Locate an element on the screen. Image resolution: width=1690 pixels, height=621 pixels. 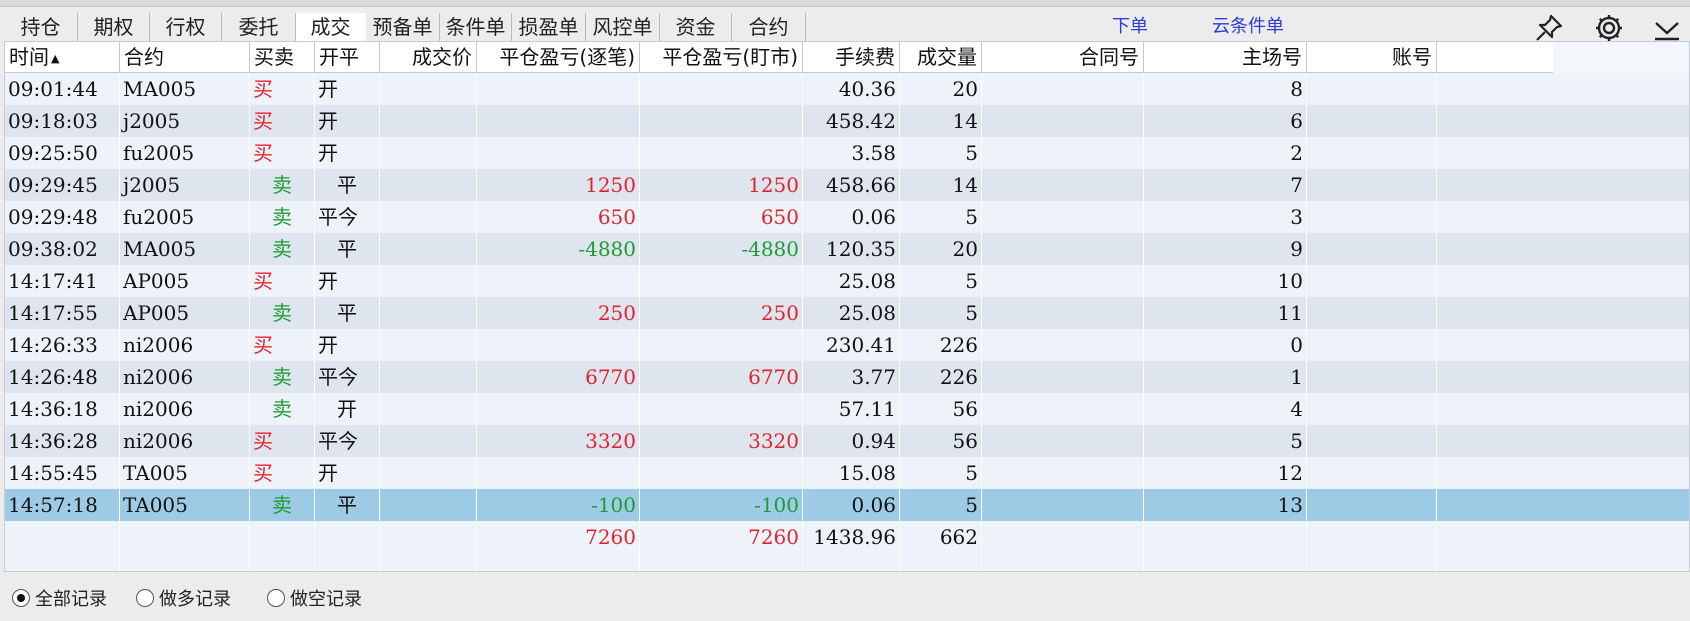
cell-qty: 56 is located at coordinates (941, 409).